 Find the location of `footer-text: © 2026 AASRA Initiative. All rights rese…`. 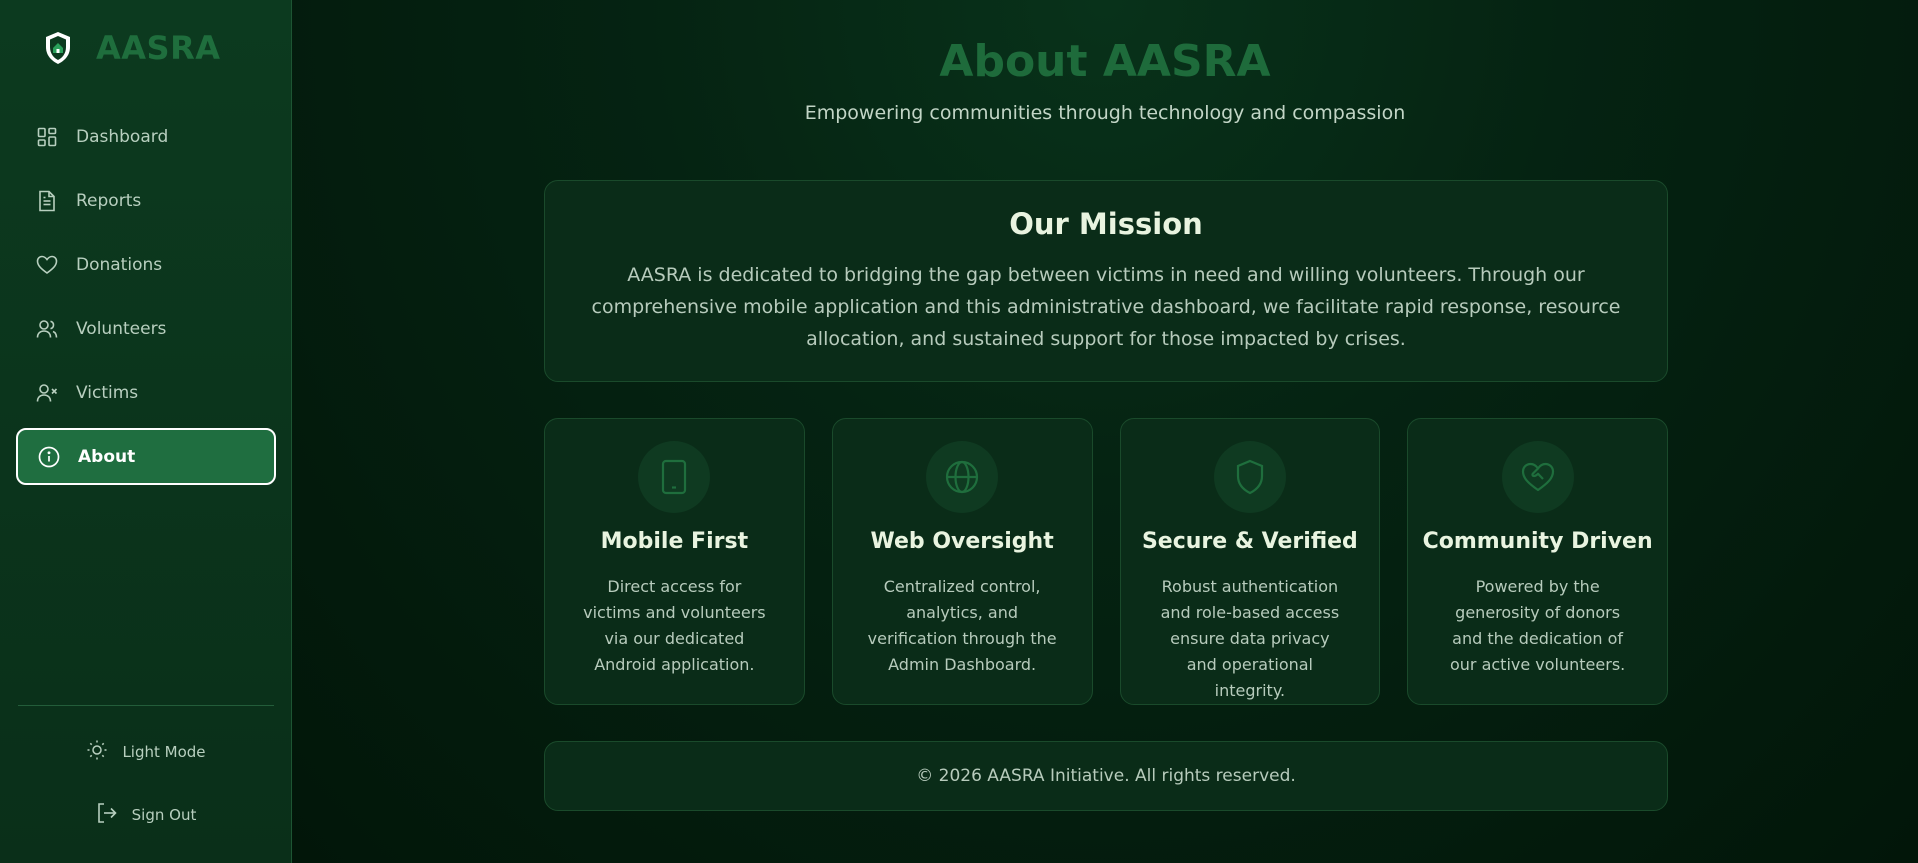

footer-text: © 2026 AASRA Initiative. All rights rese… is located at coordinates (1106, 776).